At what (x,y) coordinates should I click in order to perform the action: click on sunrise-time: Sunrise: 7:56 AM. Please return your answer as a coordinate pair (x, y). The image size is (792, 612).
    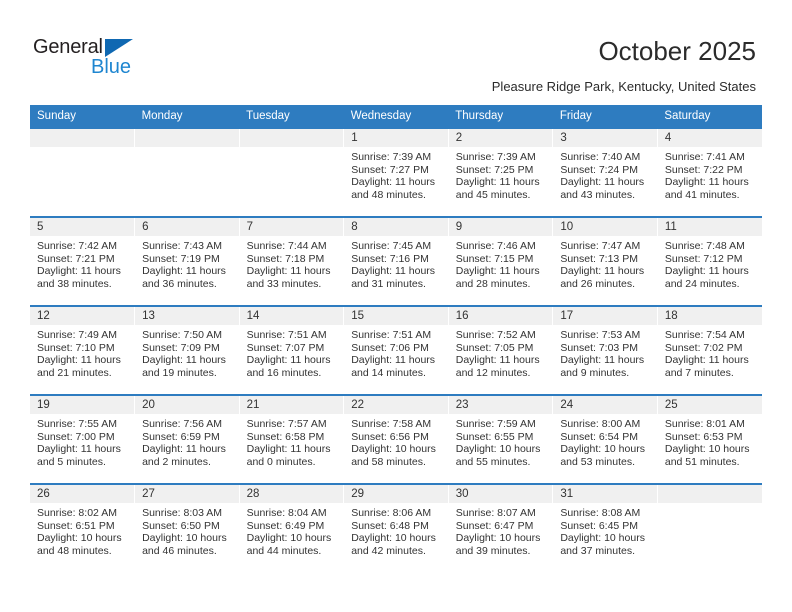
    Looking at the image, I should click on (182, 424).